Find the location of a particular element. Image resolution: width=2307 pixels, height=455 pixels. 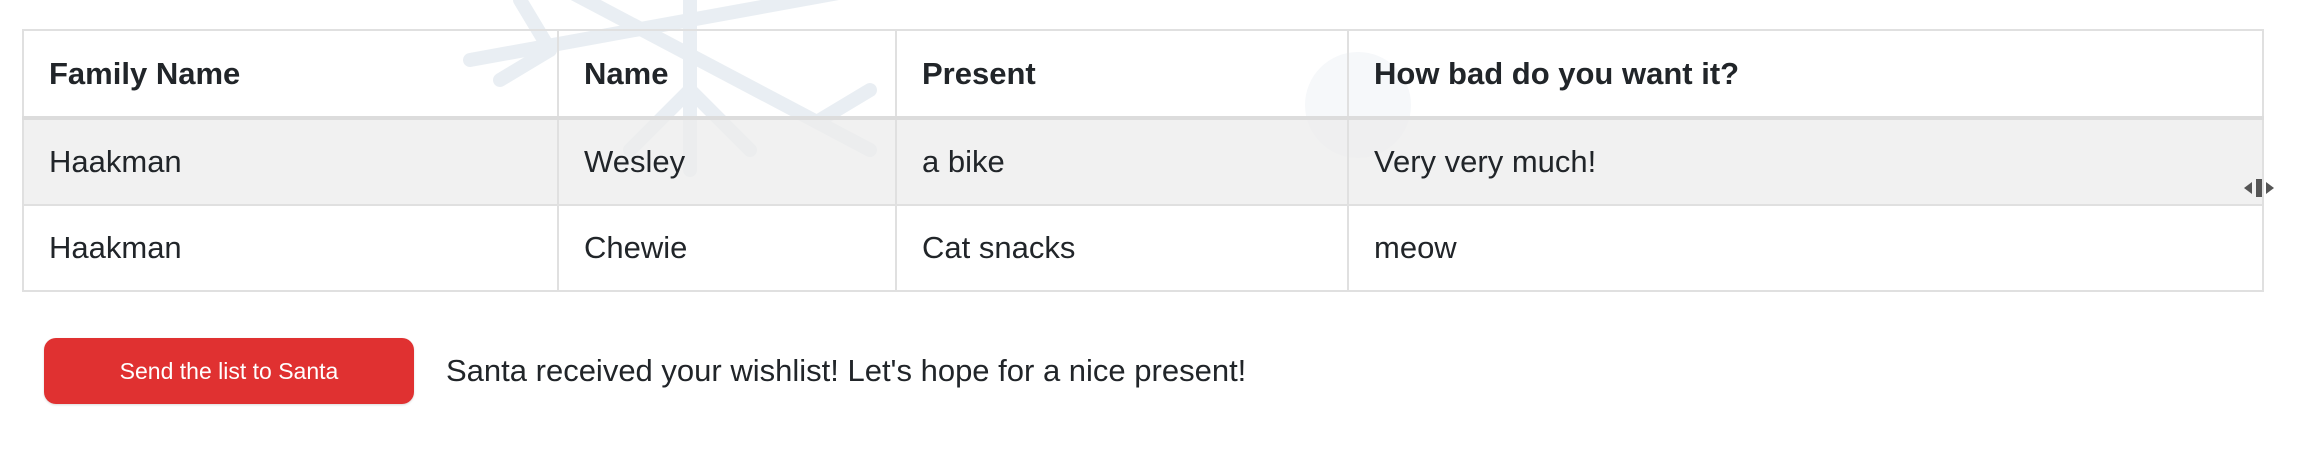

resize-cursor-icon is located at coordinates (2259, 188).